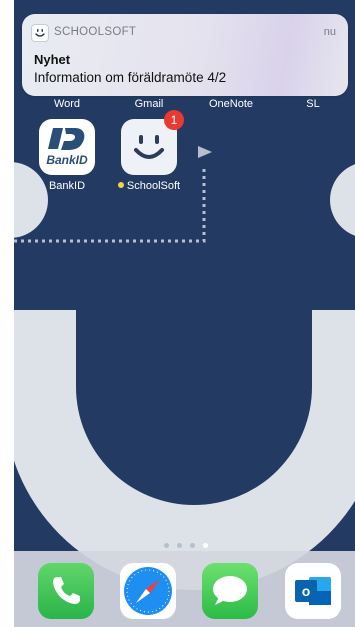 The width and height of the screenshot is (355, 627). Describe the element at coordinates (205, 545) in the screenshot. I see `page-dot-active` at that location.